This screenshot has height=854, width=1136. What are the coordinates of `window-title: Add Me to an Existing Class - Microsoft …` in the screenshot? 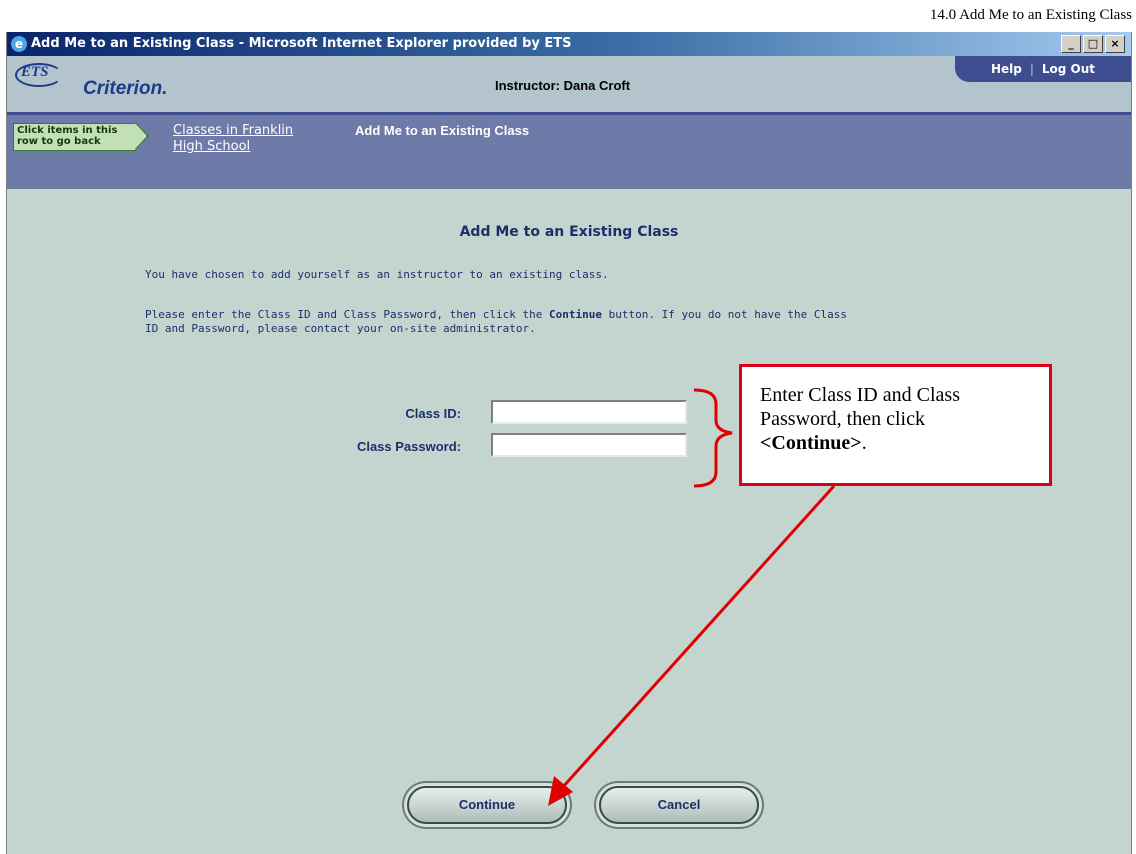 It's located at (301, 43).